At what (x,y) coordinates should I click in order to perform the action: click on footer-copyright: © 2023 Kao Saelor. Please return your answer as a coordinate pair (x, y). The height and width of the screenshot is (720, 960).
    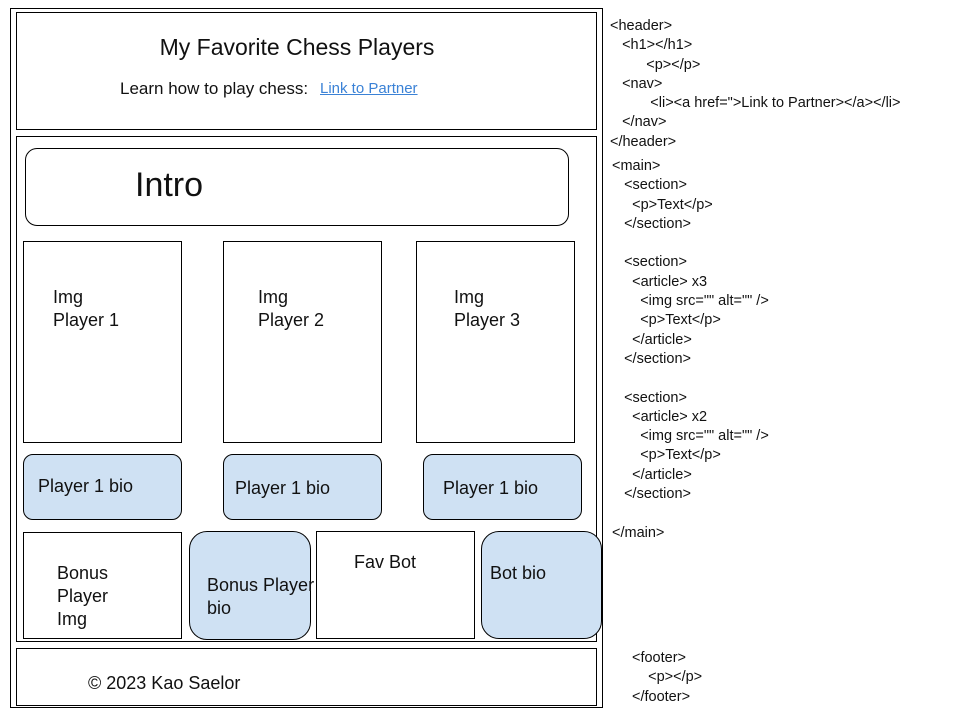
    Looking at the image, I should click on (164, 683).